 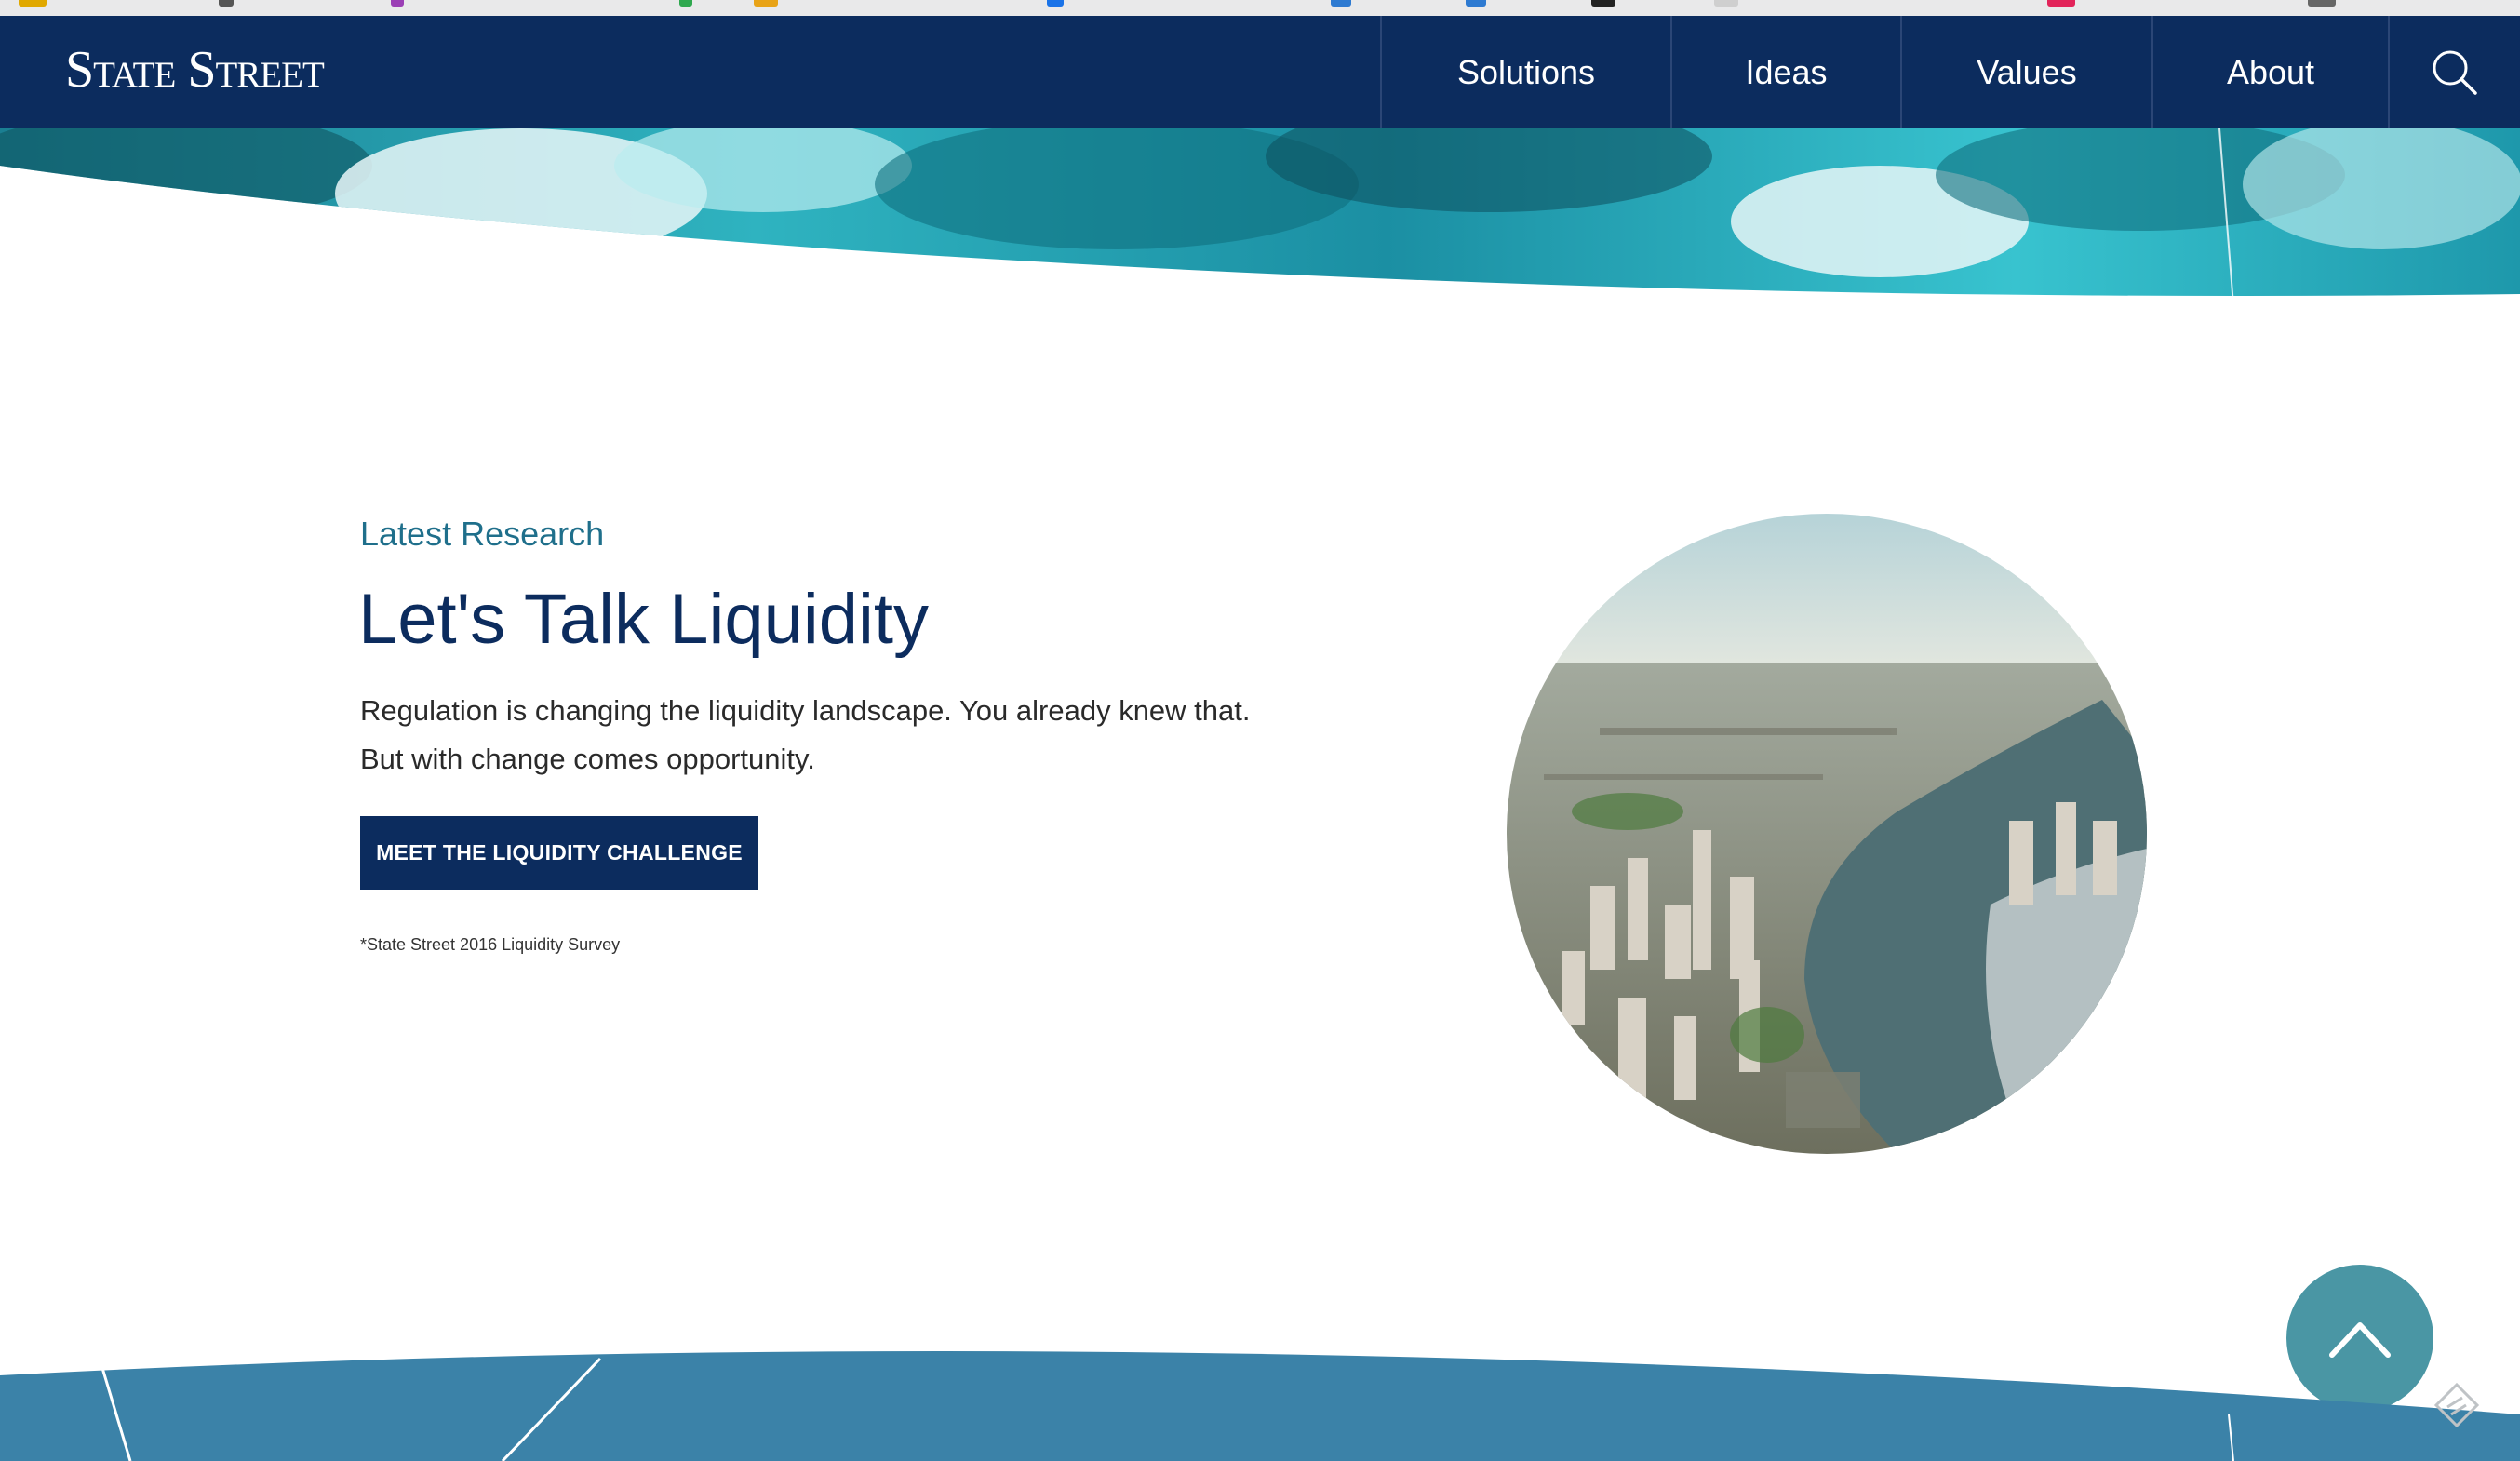 I want to click on city-aerial-image, so click(x=1827, y=834).